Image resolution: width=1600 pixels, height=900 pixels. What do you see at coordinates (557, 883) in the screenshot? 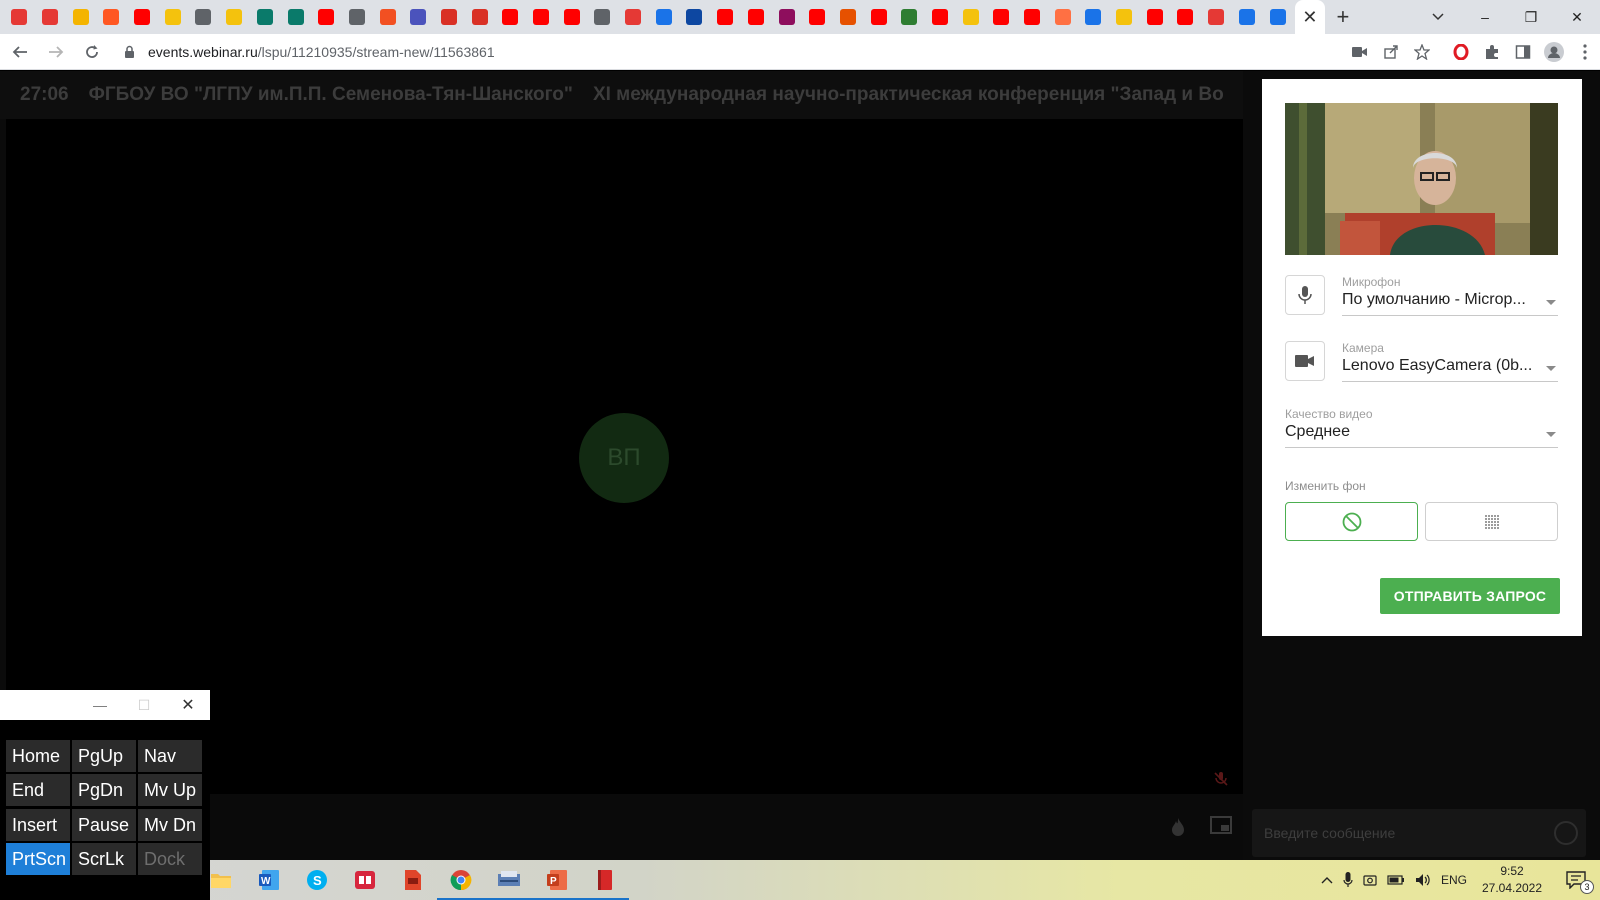
I see `powerpoint-icon: P` at bounding box center [557, 883].